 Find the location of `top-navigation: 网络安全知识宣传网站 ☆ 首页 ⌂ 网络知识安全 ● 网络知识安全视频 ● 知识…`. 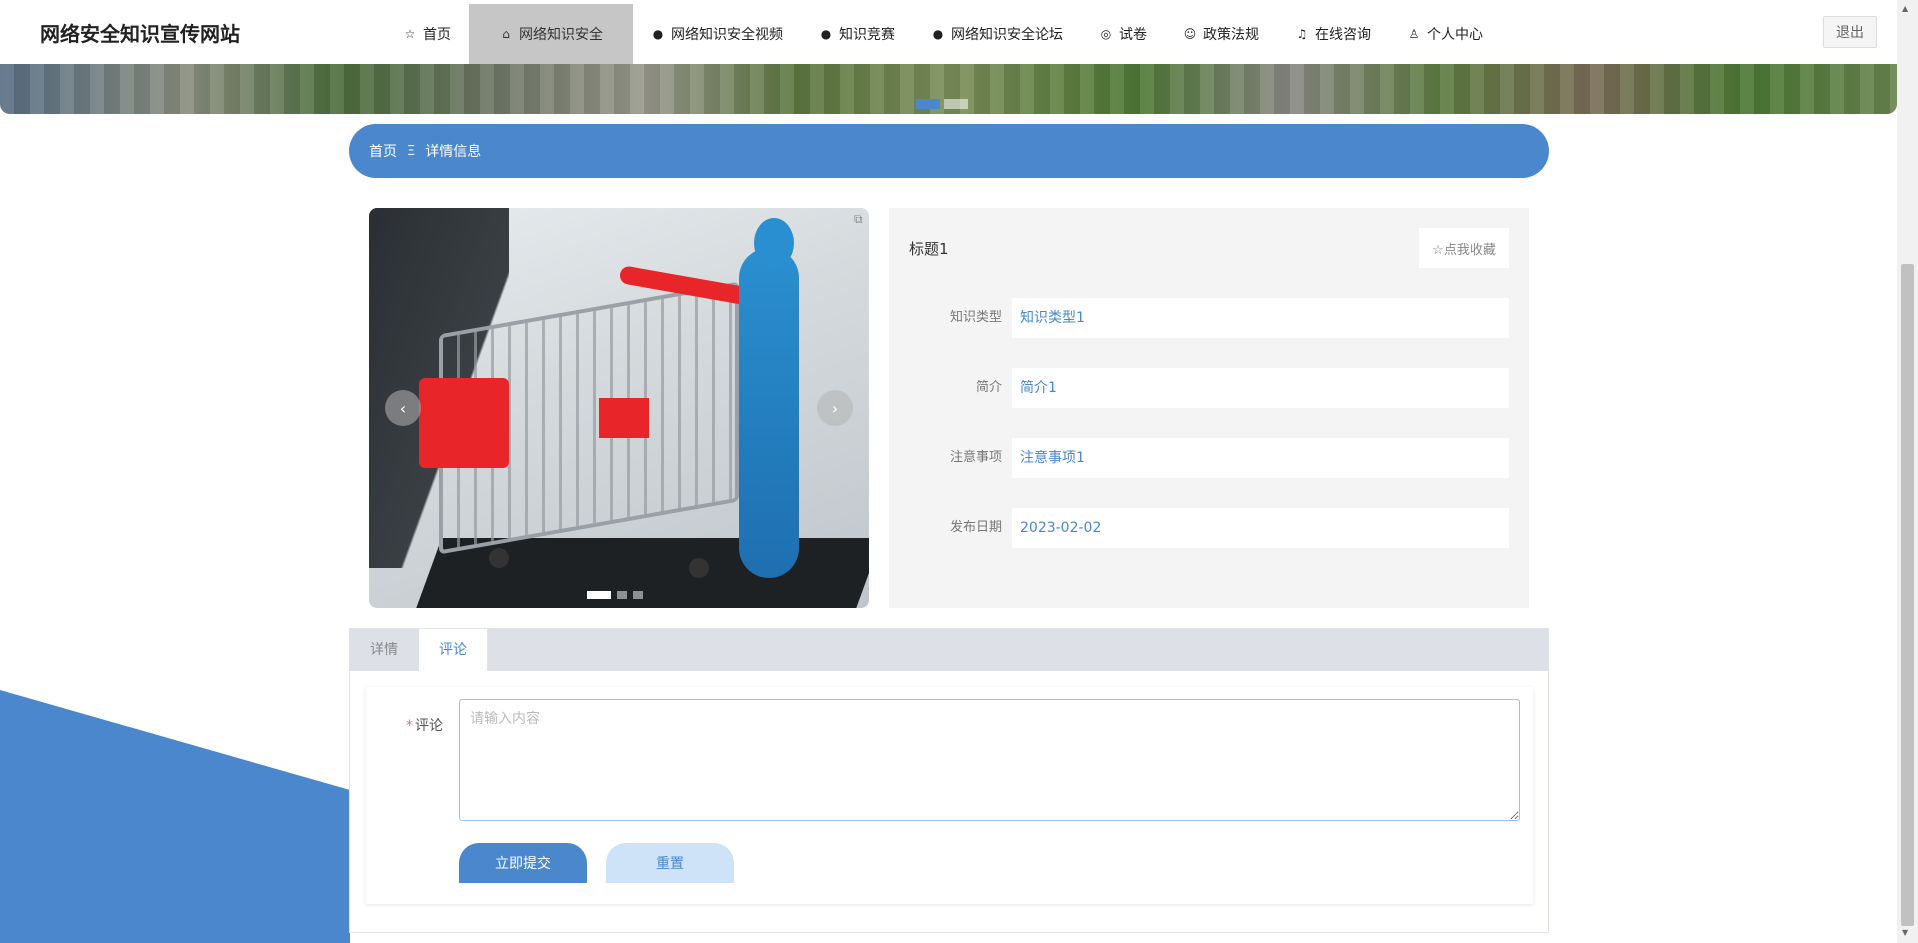

top-navigation: 网络安全知识宣传网站 ☆ 首页 ⌂ 网络知识安全 ● 网络知识安全视频 ● 知识… is located at coordinates (948, 32).